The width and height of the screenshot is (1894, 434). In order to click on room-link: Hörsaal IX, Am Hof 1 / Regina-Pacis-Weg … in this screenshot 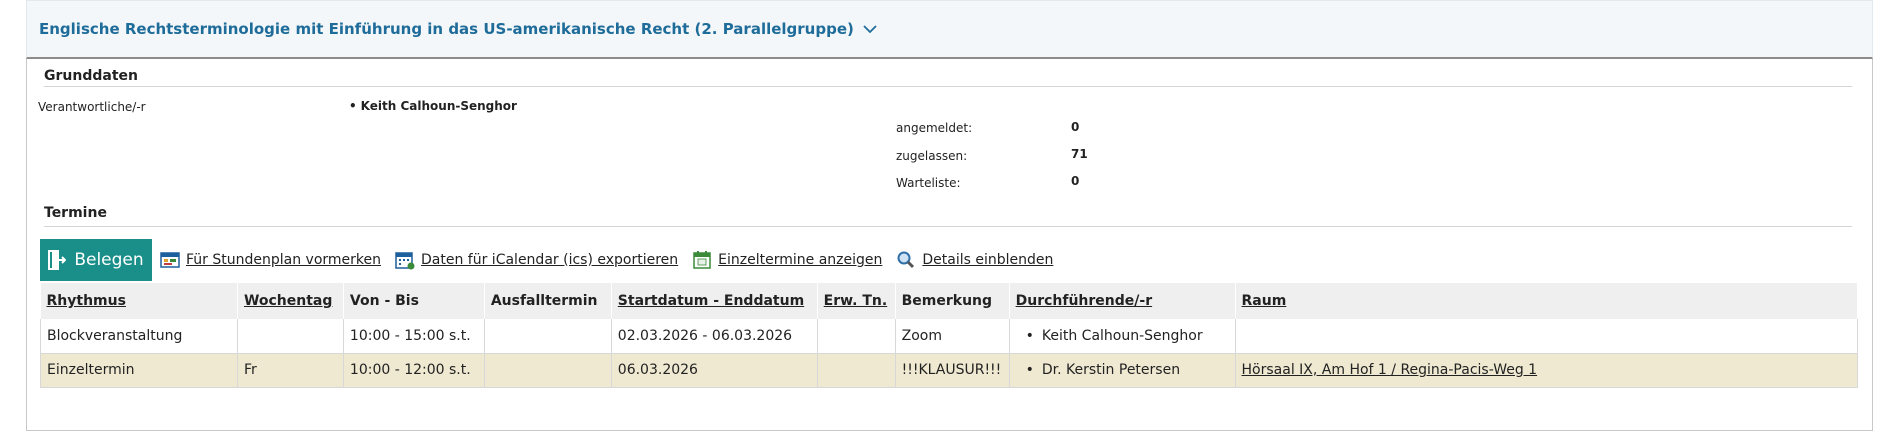, I will do `click(1390, 370)`.